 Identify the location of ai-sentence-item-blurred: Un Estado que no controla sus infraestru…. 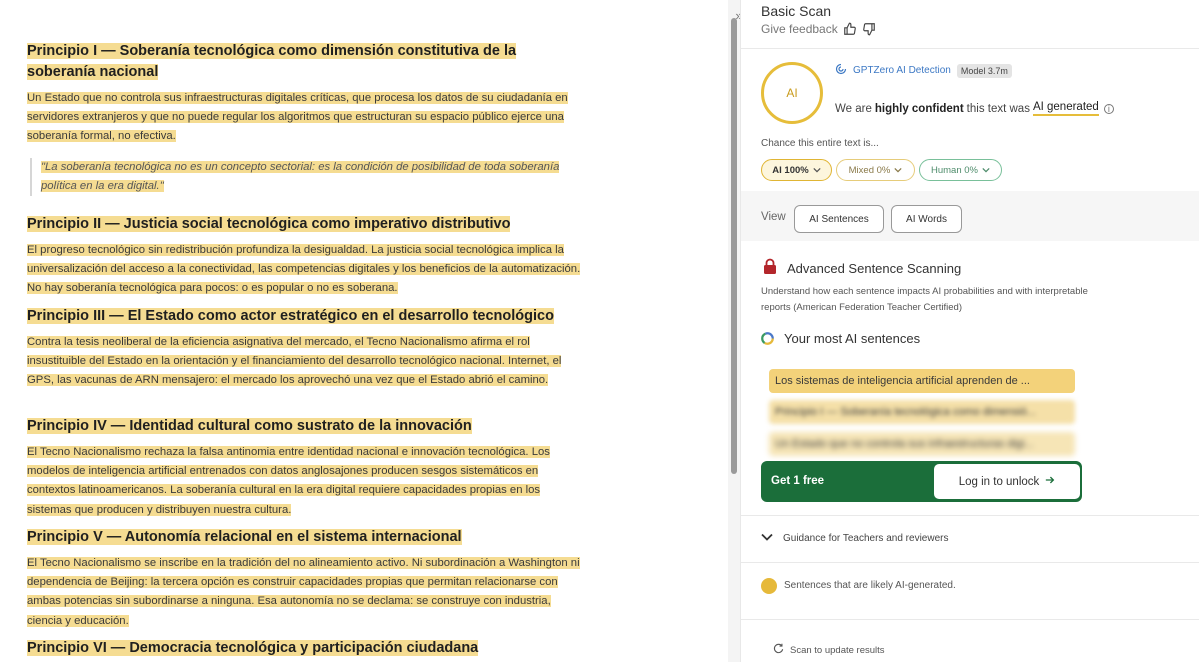
(922, 444).